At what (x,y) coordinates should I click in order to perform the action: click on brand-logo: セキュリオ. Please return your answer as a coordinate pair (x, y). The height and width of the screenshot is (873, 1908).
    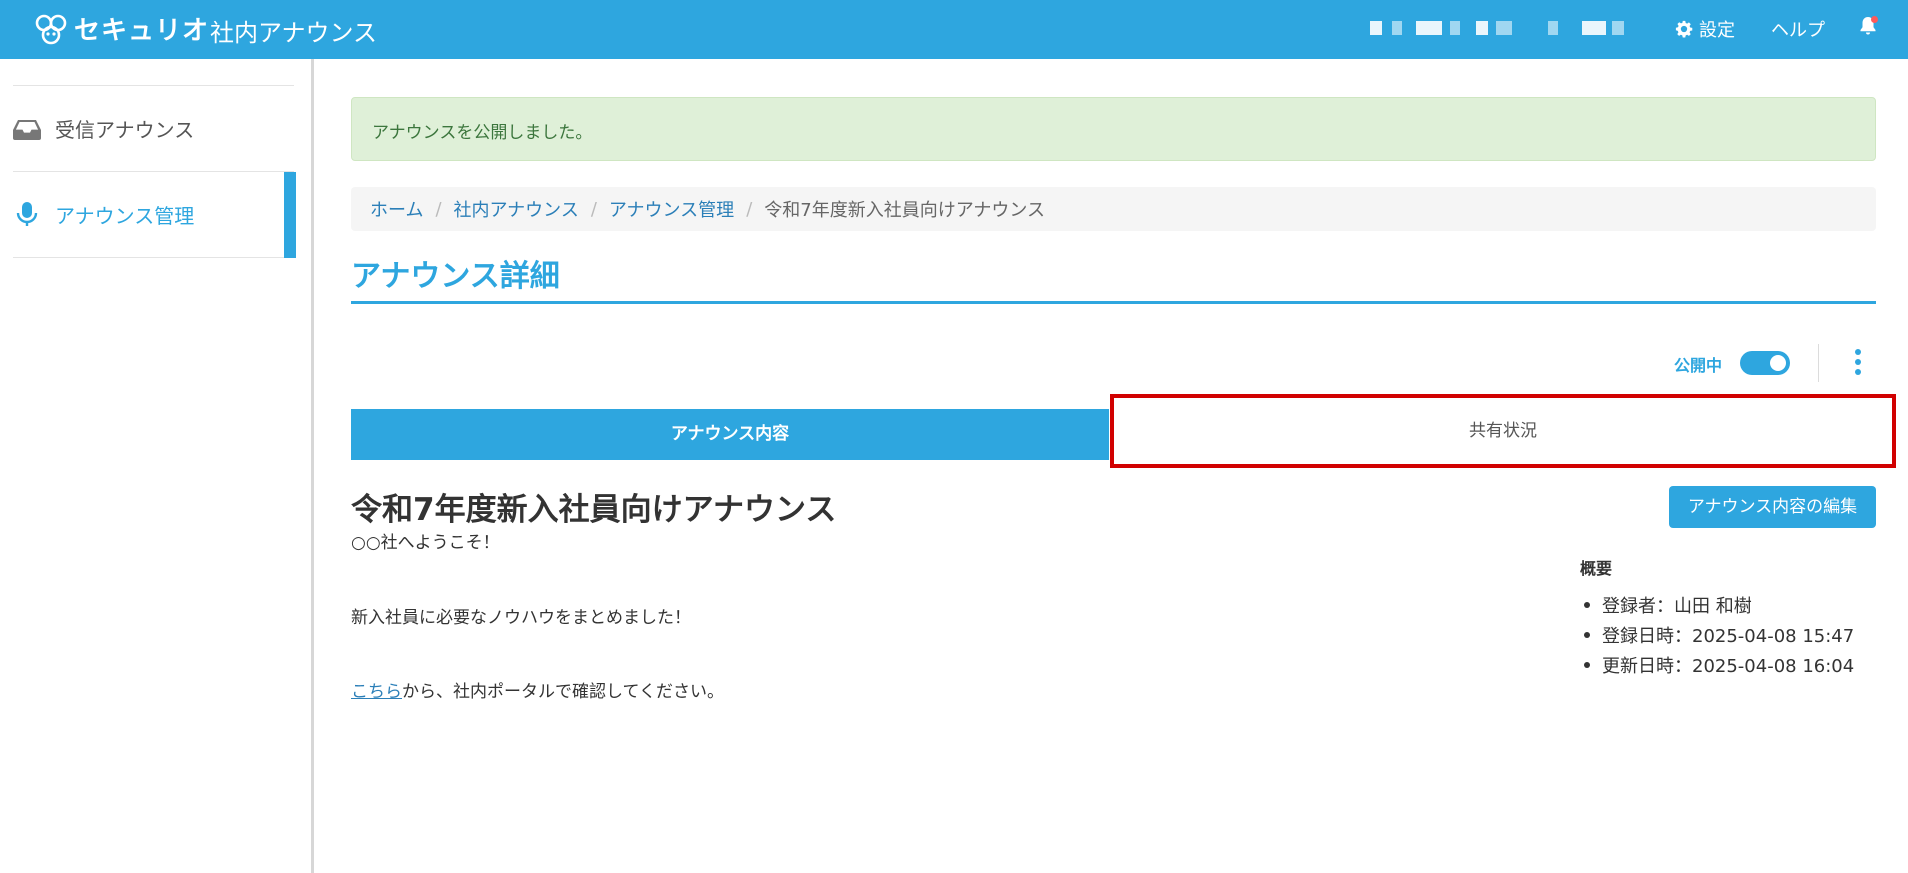
    Looking at the image, I should click on (121, 28).